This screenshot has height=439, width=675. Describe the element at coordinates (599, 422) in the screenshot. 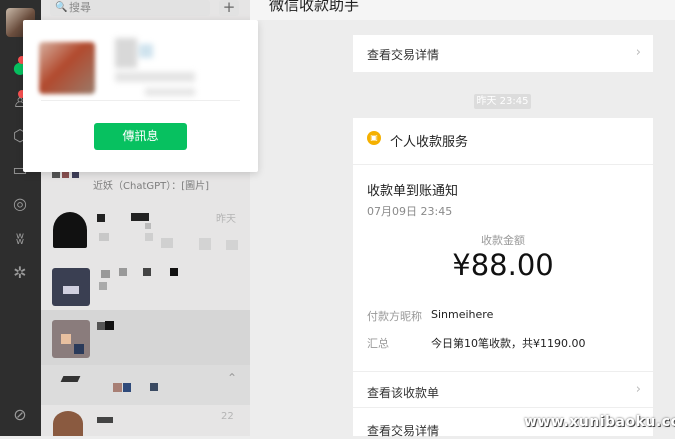

I see `watermark: www.xunibaoku.com` at that location.